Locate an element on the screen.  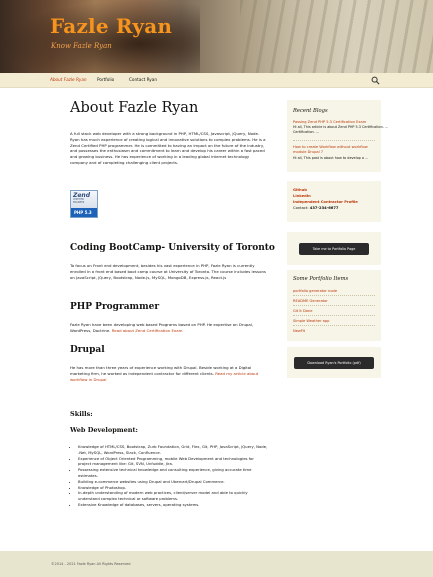
portfolio-button-widget: Take me to Portfolio Page is located at coordinates (334, 248).